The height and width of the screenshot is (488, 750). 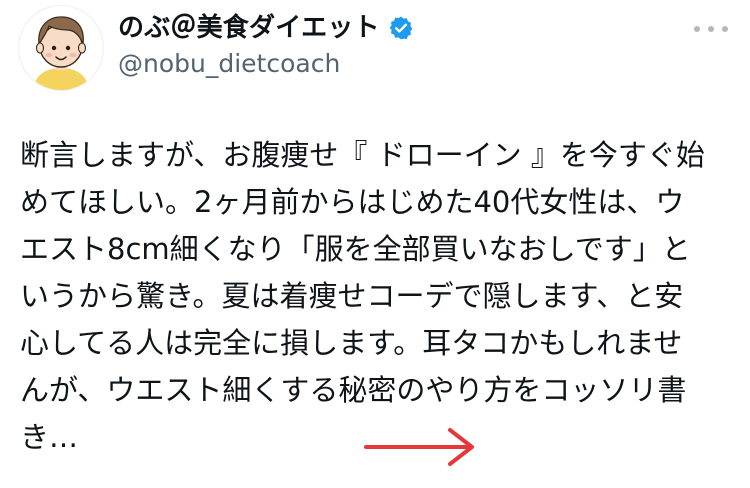 What do you see at coordinates (351, 343) in the screenshot?
I see `tweet-line: 心してる人は完全に損します。耳タコかもしれませ` at bounding box center [351, 343].